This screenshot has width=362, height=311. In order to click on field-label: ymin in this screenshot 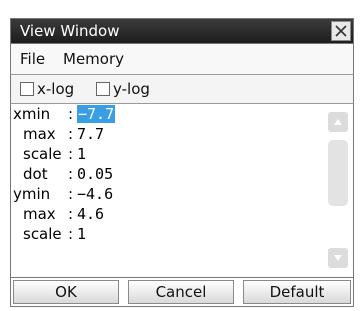, I will do `click(32, 194)`.